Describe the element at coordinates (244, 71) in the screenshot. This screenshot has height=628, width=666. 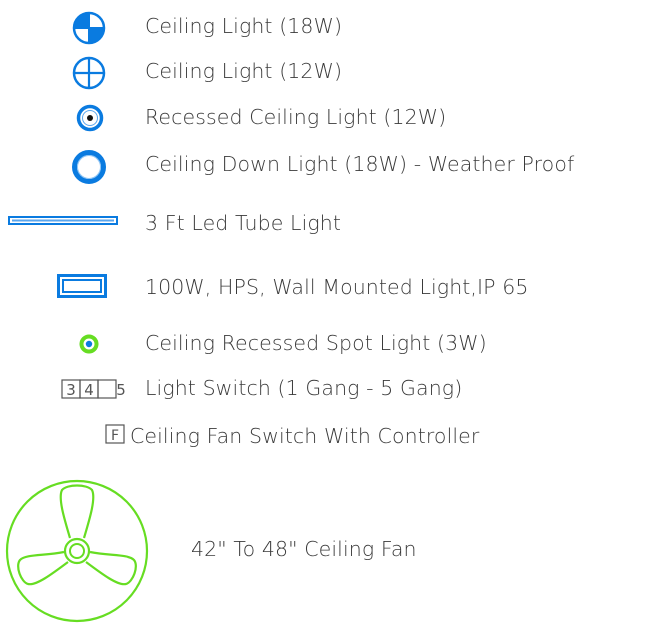
I see `legend-label-ceiling-light-12w: Ceiling Light (12W)` at that location.